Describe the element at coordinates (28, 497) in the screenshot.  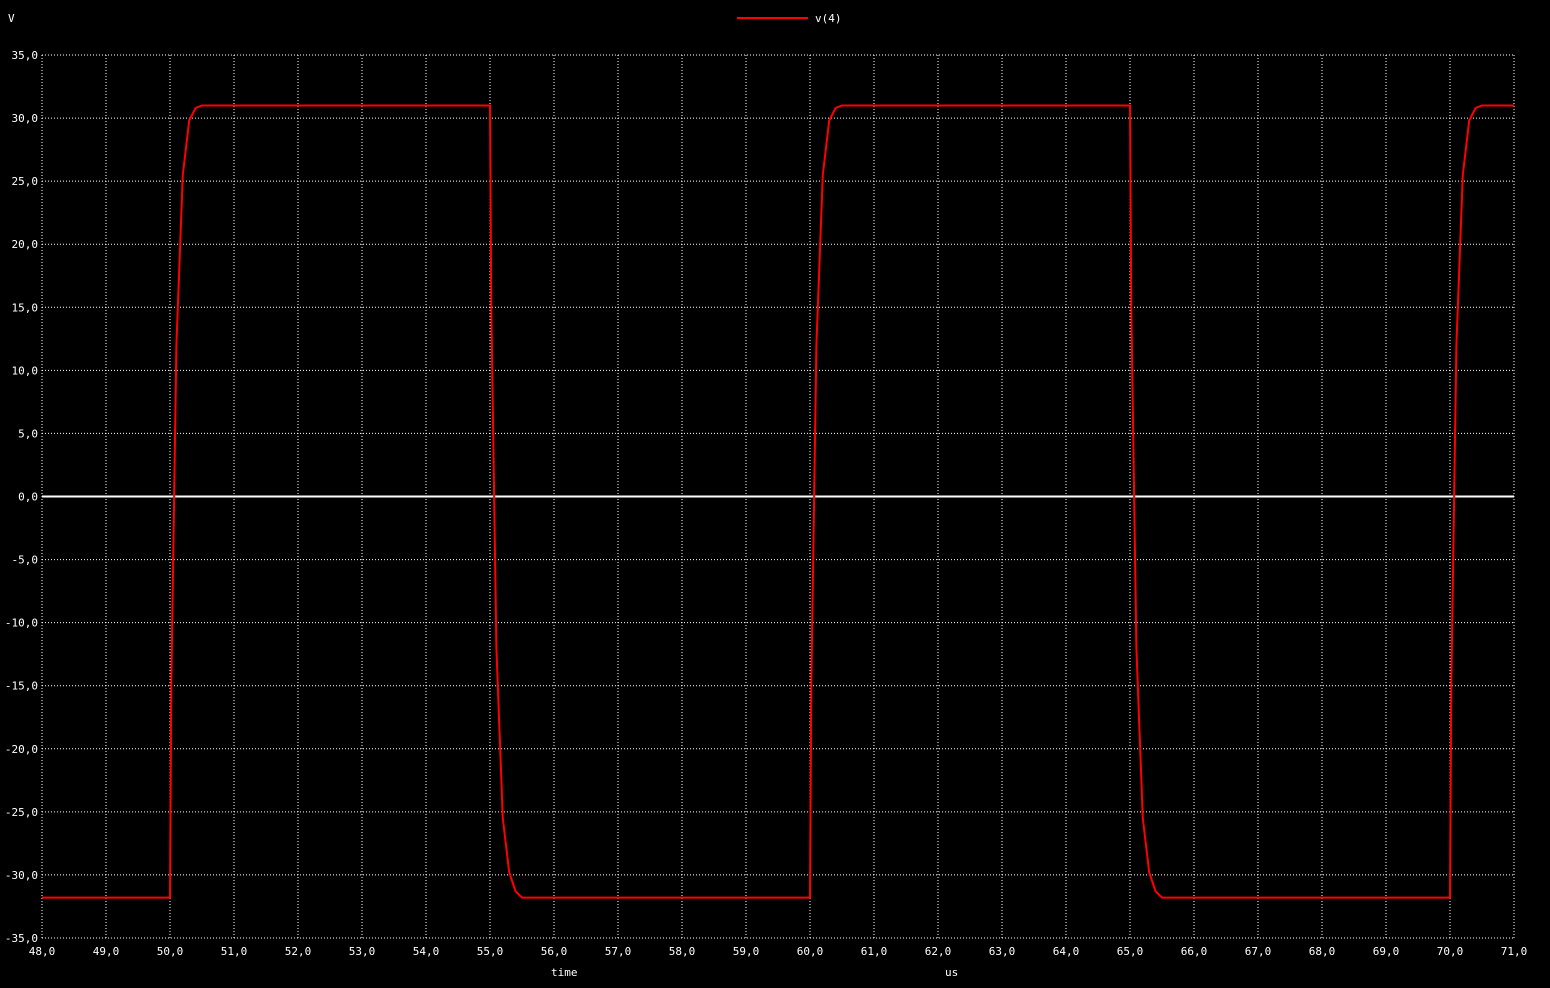
I see `y-tick-label: 0,0` at that location.